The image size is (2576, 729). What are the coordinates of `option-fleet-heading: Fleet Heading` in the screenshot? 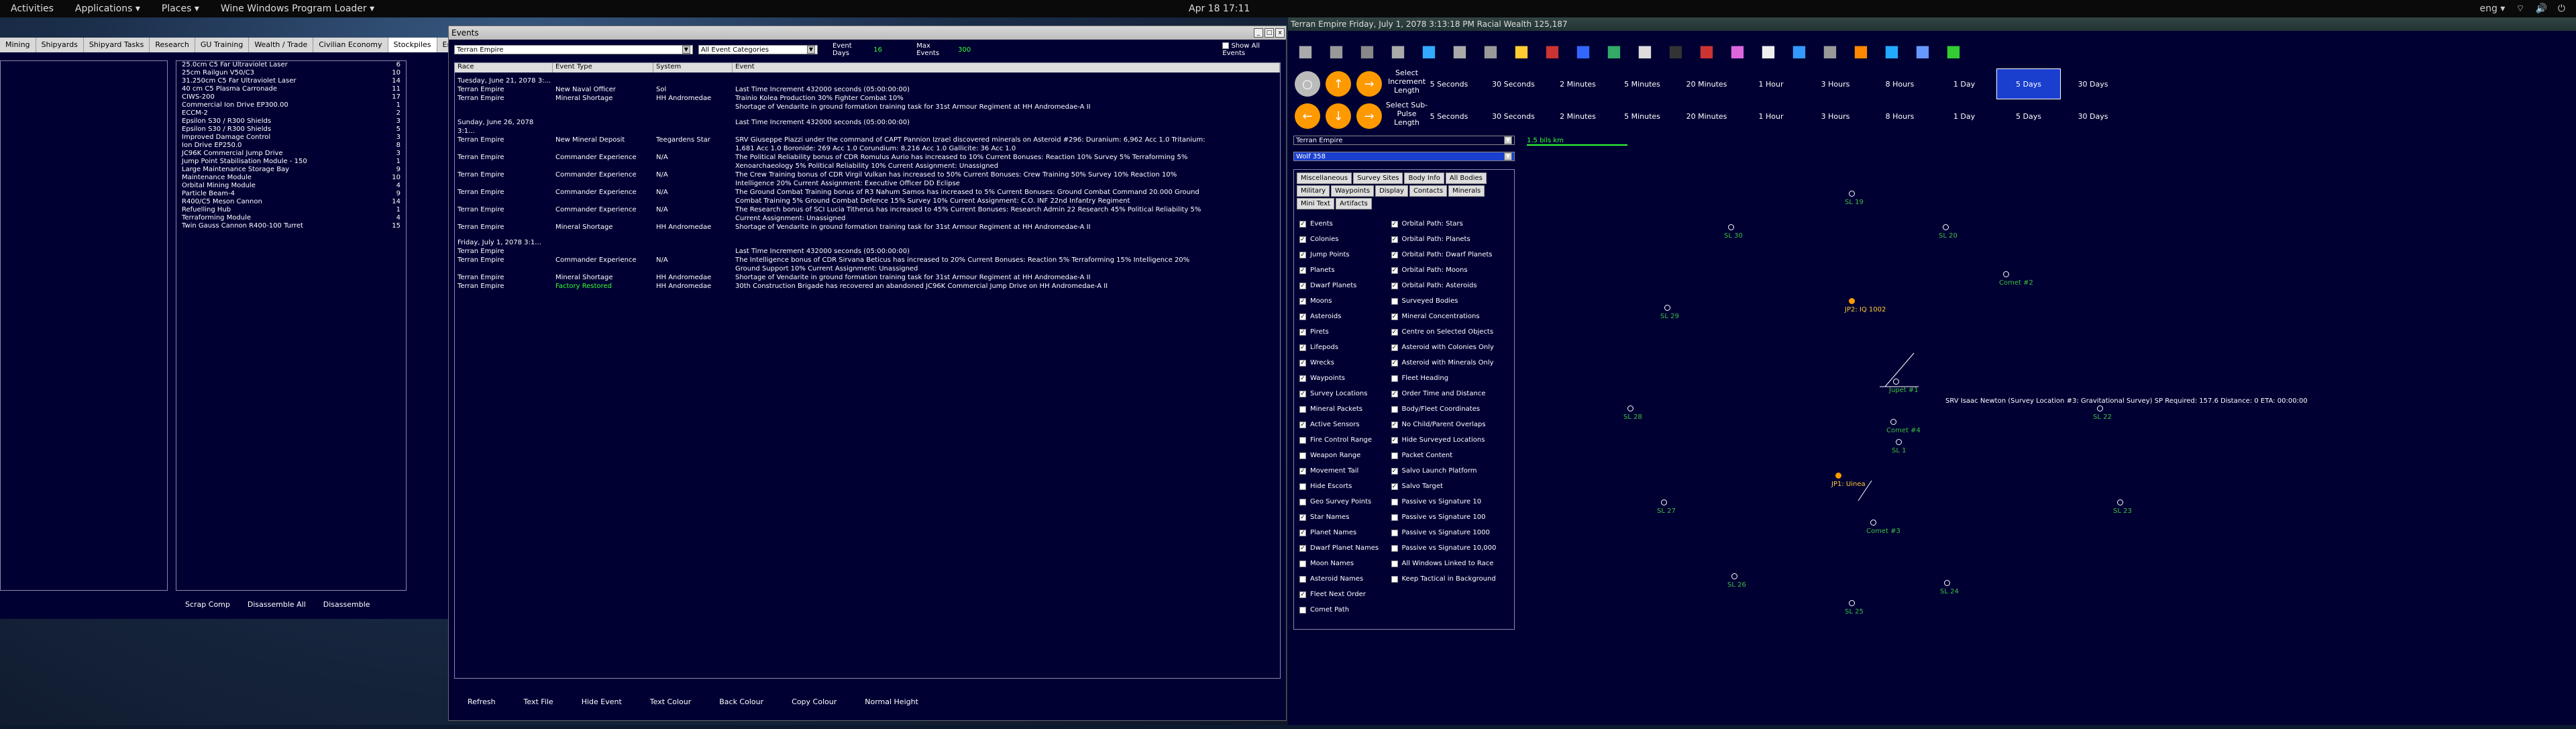 It's located at (1450, 379).